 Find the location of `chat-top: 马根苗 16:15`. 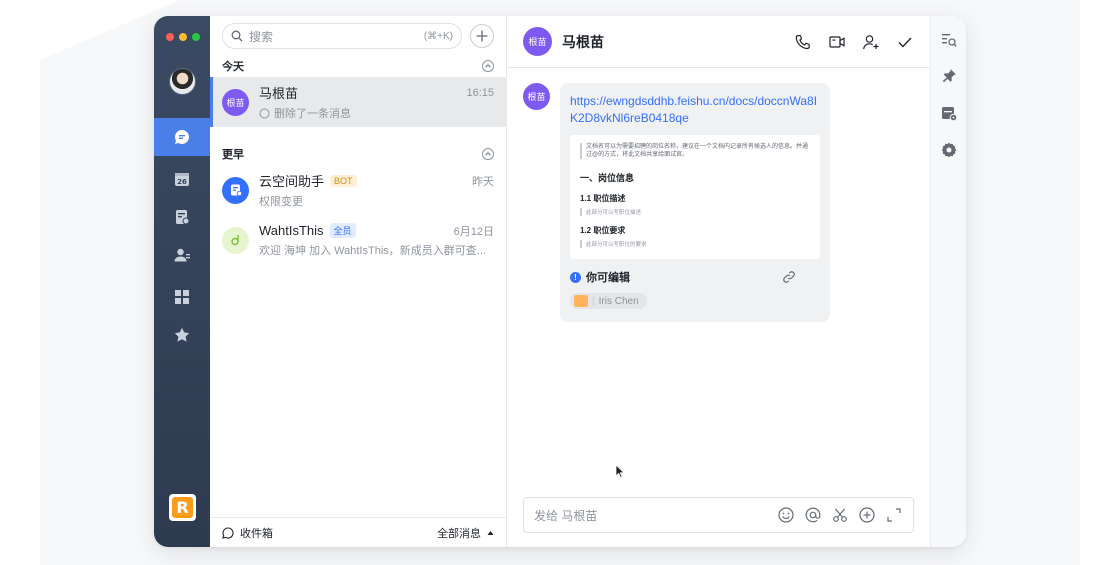

chat-top: 马根苗 16:15 is located at coordinates (376, 92).